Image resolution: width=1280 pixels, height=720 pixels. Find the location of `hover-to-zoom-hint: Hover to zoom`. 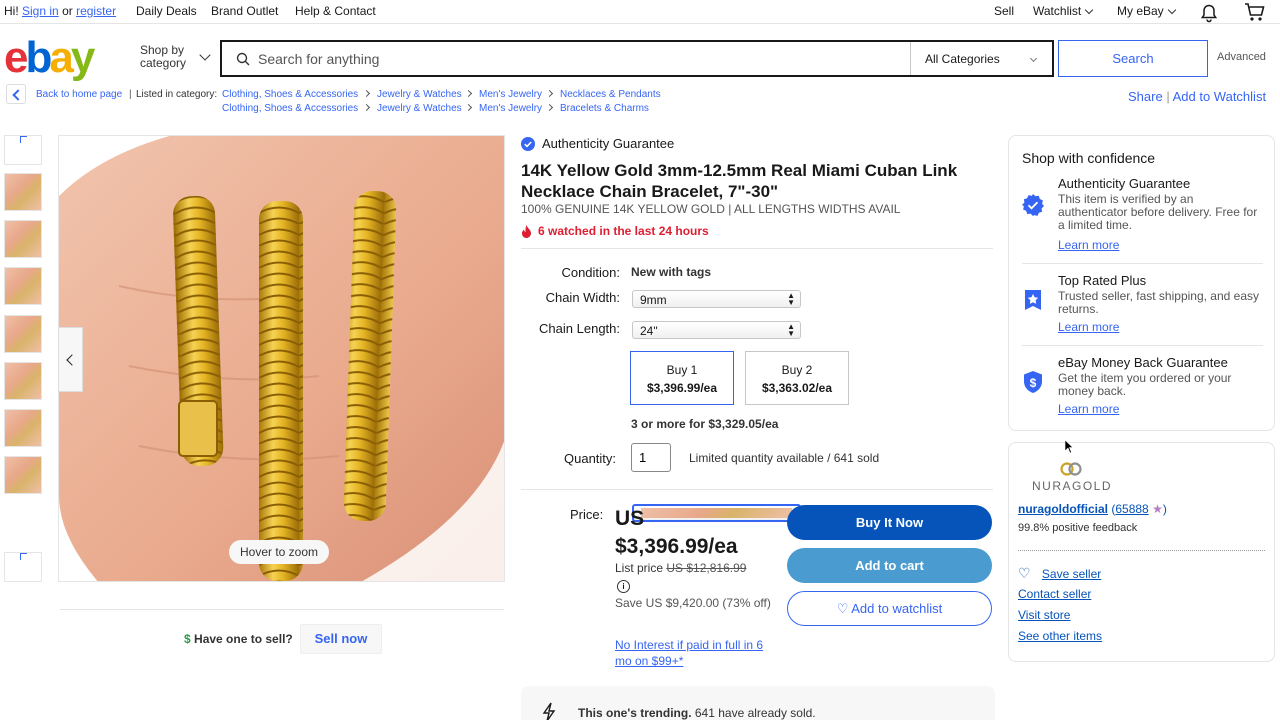

hover-to-zoom-hint: Hover to zoom is located at coordinates (279, 552).